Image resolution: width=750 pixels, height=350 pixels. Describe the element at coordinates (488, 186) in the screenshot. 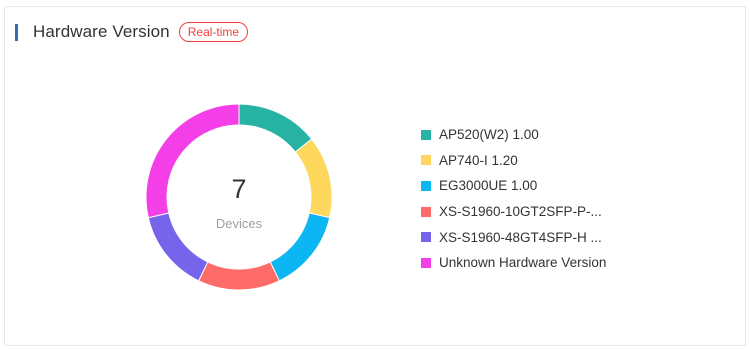

I see `legend-label: EG3000UE 1.00` at that location.